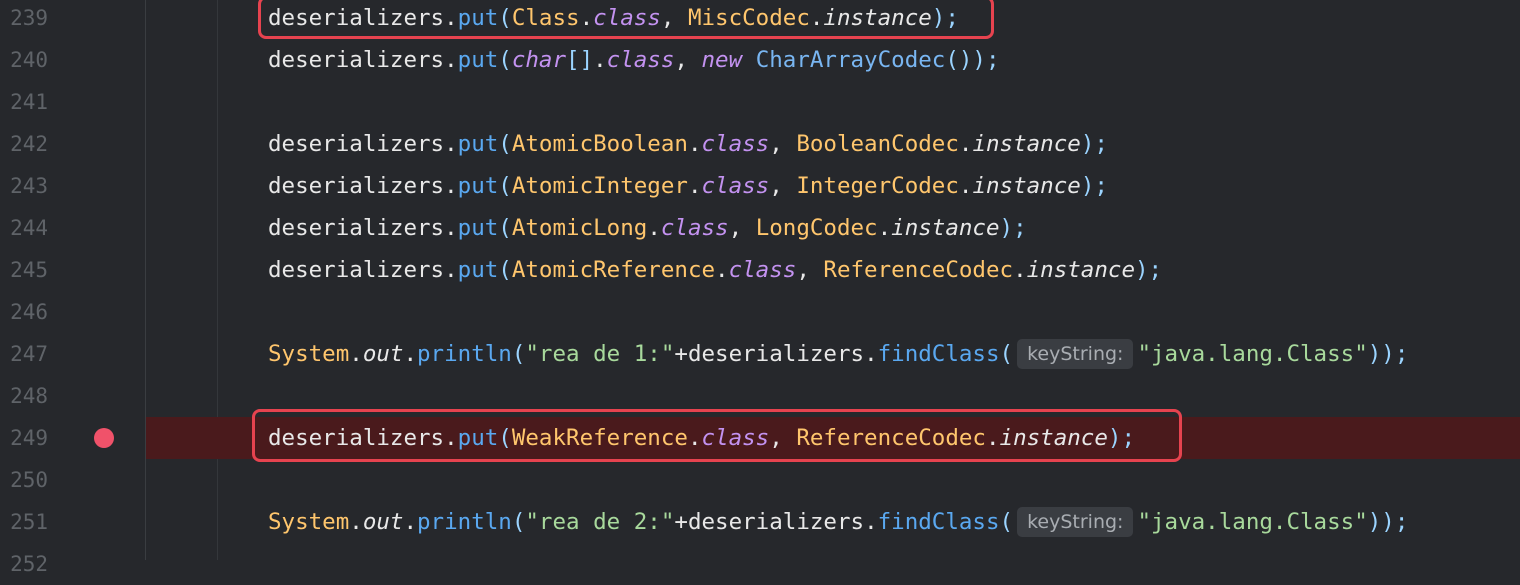  What do you see at coordinates (24, 228) in the screenshot?
I see `line-number: 244` at bounding box center [24, 228].